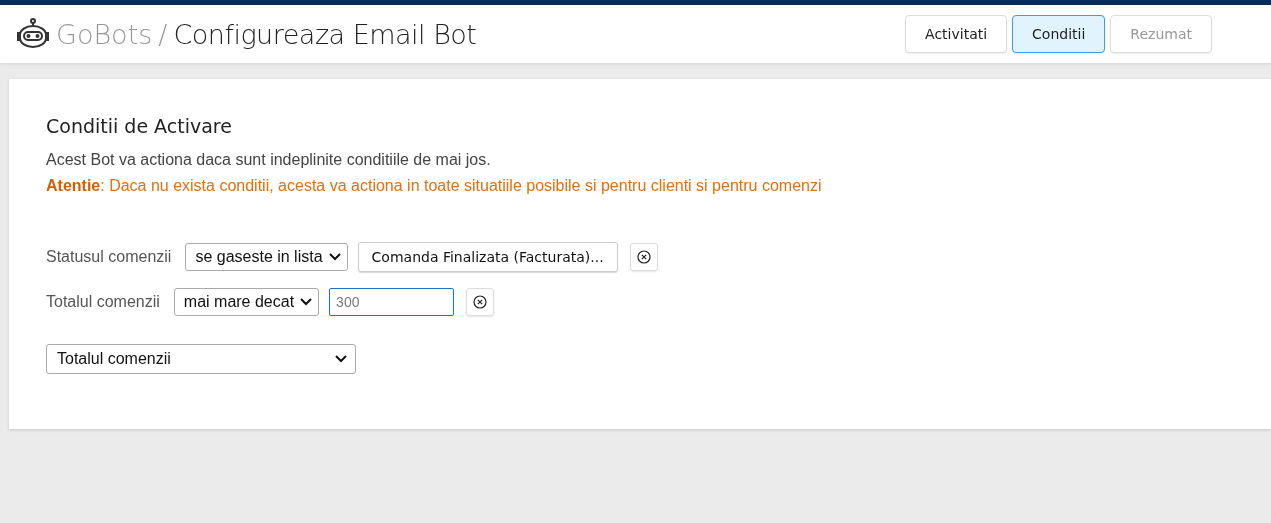  Describe the element at coordinates (246, 302) in the screenshot. I see `operator-select: mai mare decat` at that location.